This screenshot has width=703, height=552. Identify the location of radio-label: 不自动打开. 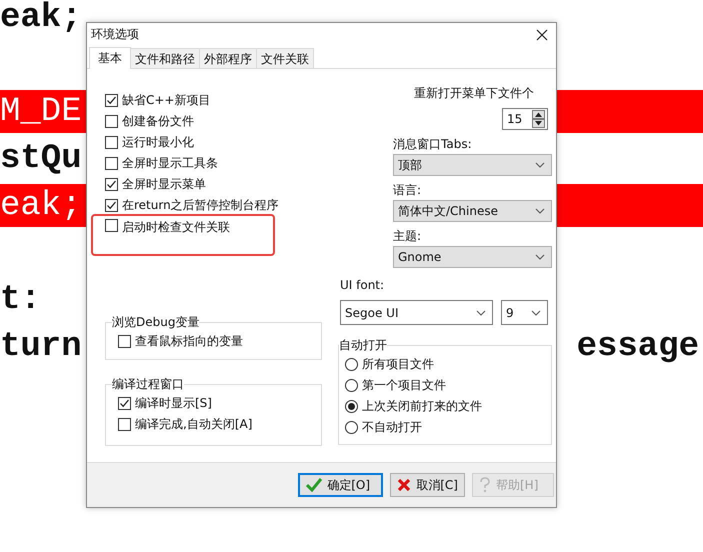
(392, 427).